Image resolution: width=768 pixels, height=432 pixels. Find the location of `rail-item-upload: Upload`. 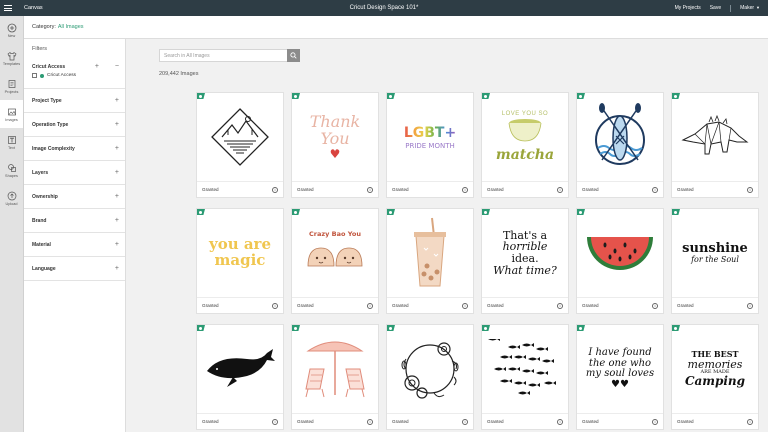

rail-item-upload: Upload is located at coordinates (11, 198).